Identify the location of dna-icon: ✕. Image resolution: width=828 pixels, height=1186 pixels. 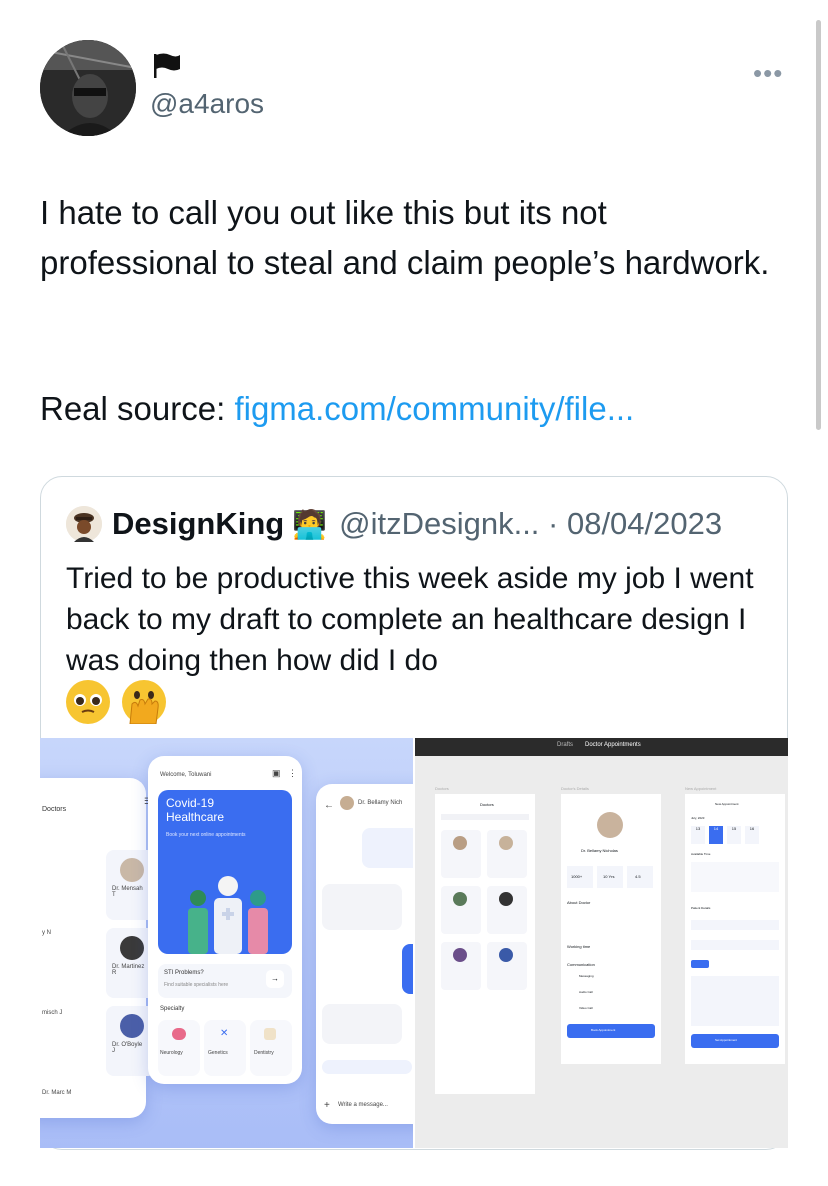
(224, 1033).